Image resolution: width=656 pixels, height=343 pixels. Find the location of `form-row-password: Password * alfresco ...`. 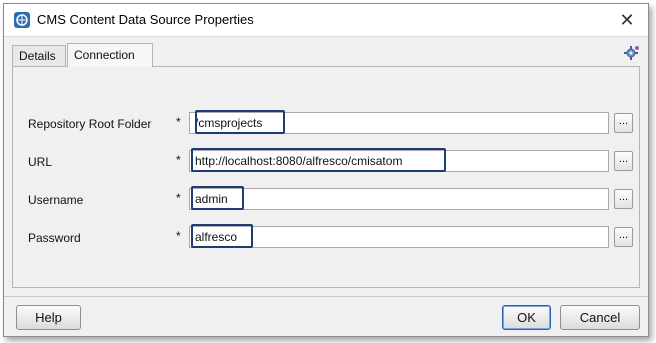

form-row-password: Password * alfresco ... is located at coordinates (326, 238).